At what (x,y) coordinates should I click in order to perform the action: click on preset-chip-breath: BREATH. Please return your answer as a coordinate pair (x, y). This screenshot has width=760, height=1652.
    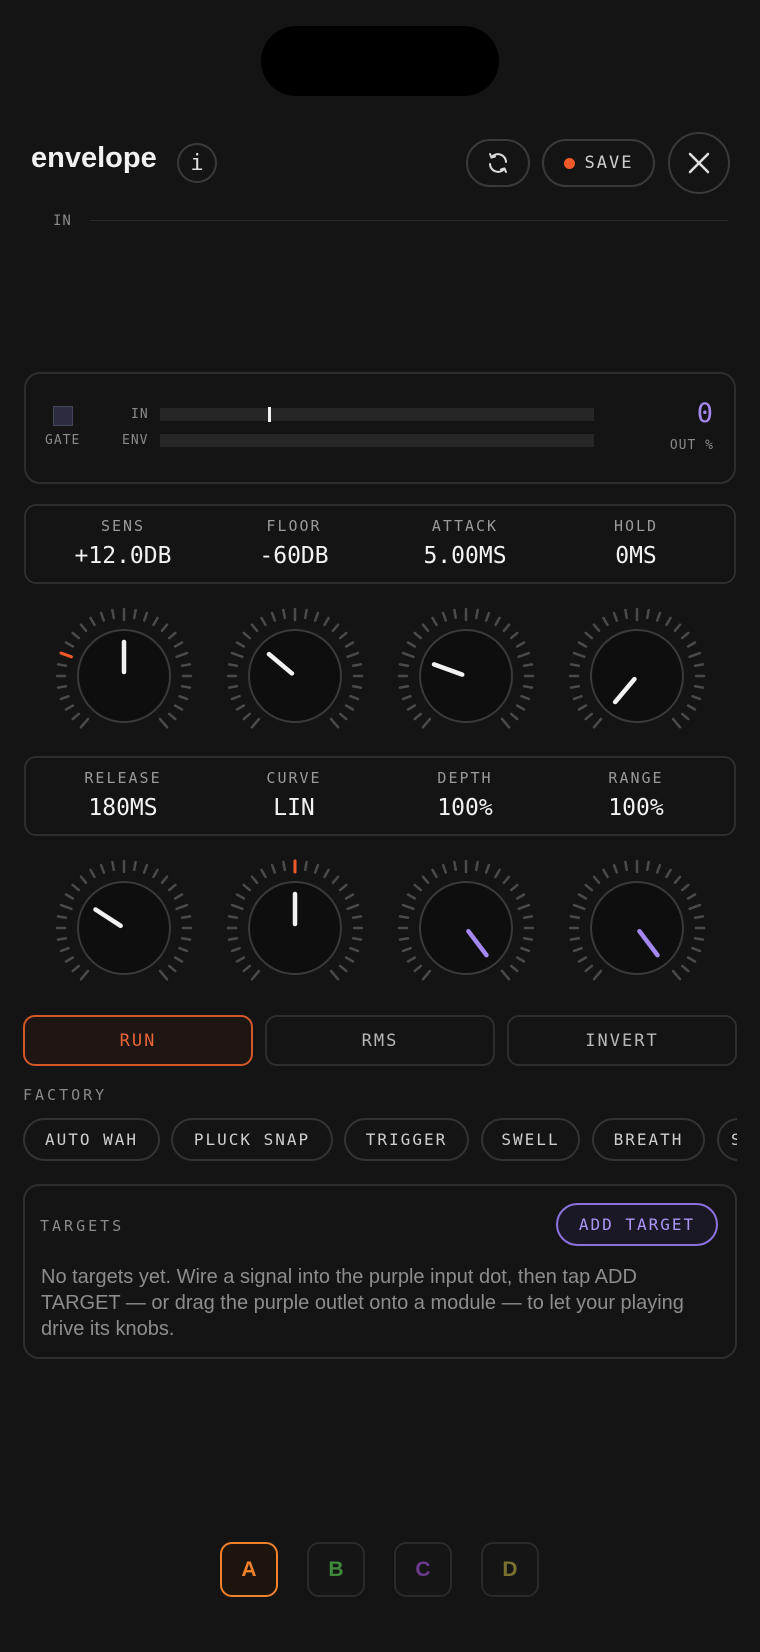
    Looking at the image, I should click on (648, 1139).